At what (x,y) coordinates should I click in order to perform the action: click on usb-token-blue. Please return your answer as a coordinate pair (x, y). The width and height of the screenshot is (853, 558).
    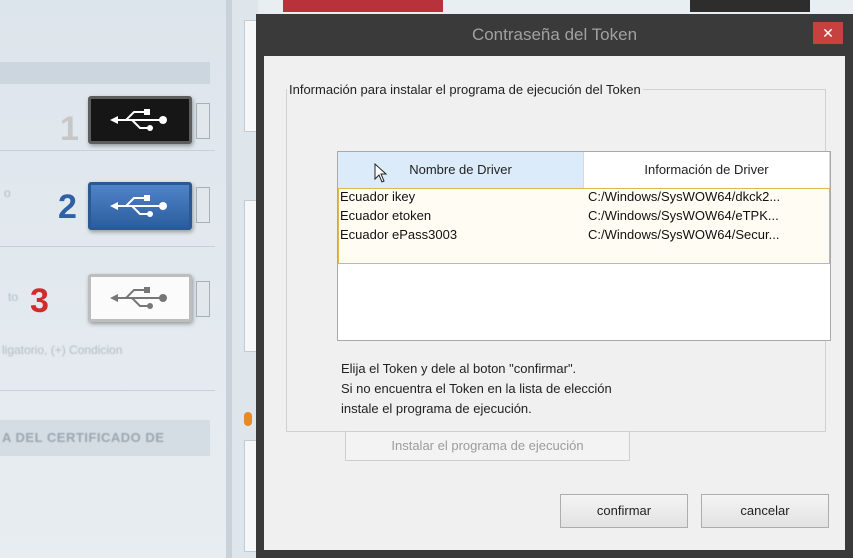
    Looking at the image, I should click on (140, 206).